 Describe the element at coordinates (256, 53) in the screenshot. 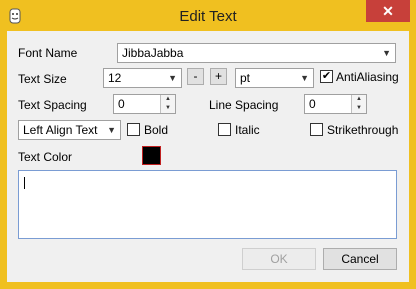

I see `font-name-dropdown: JibbaJabba ▼` at that location.